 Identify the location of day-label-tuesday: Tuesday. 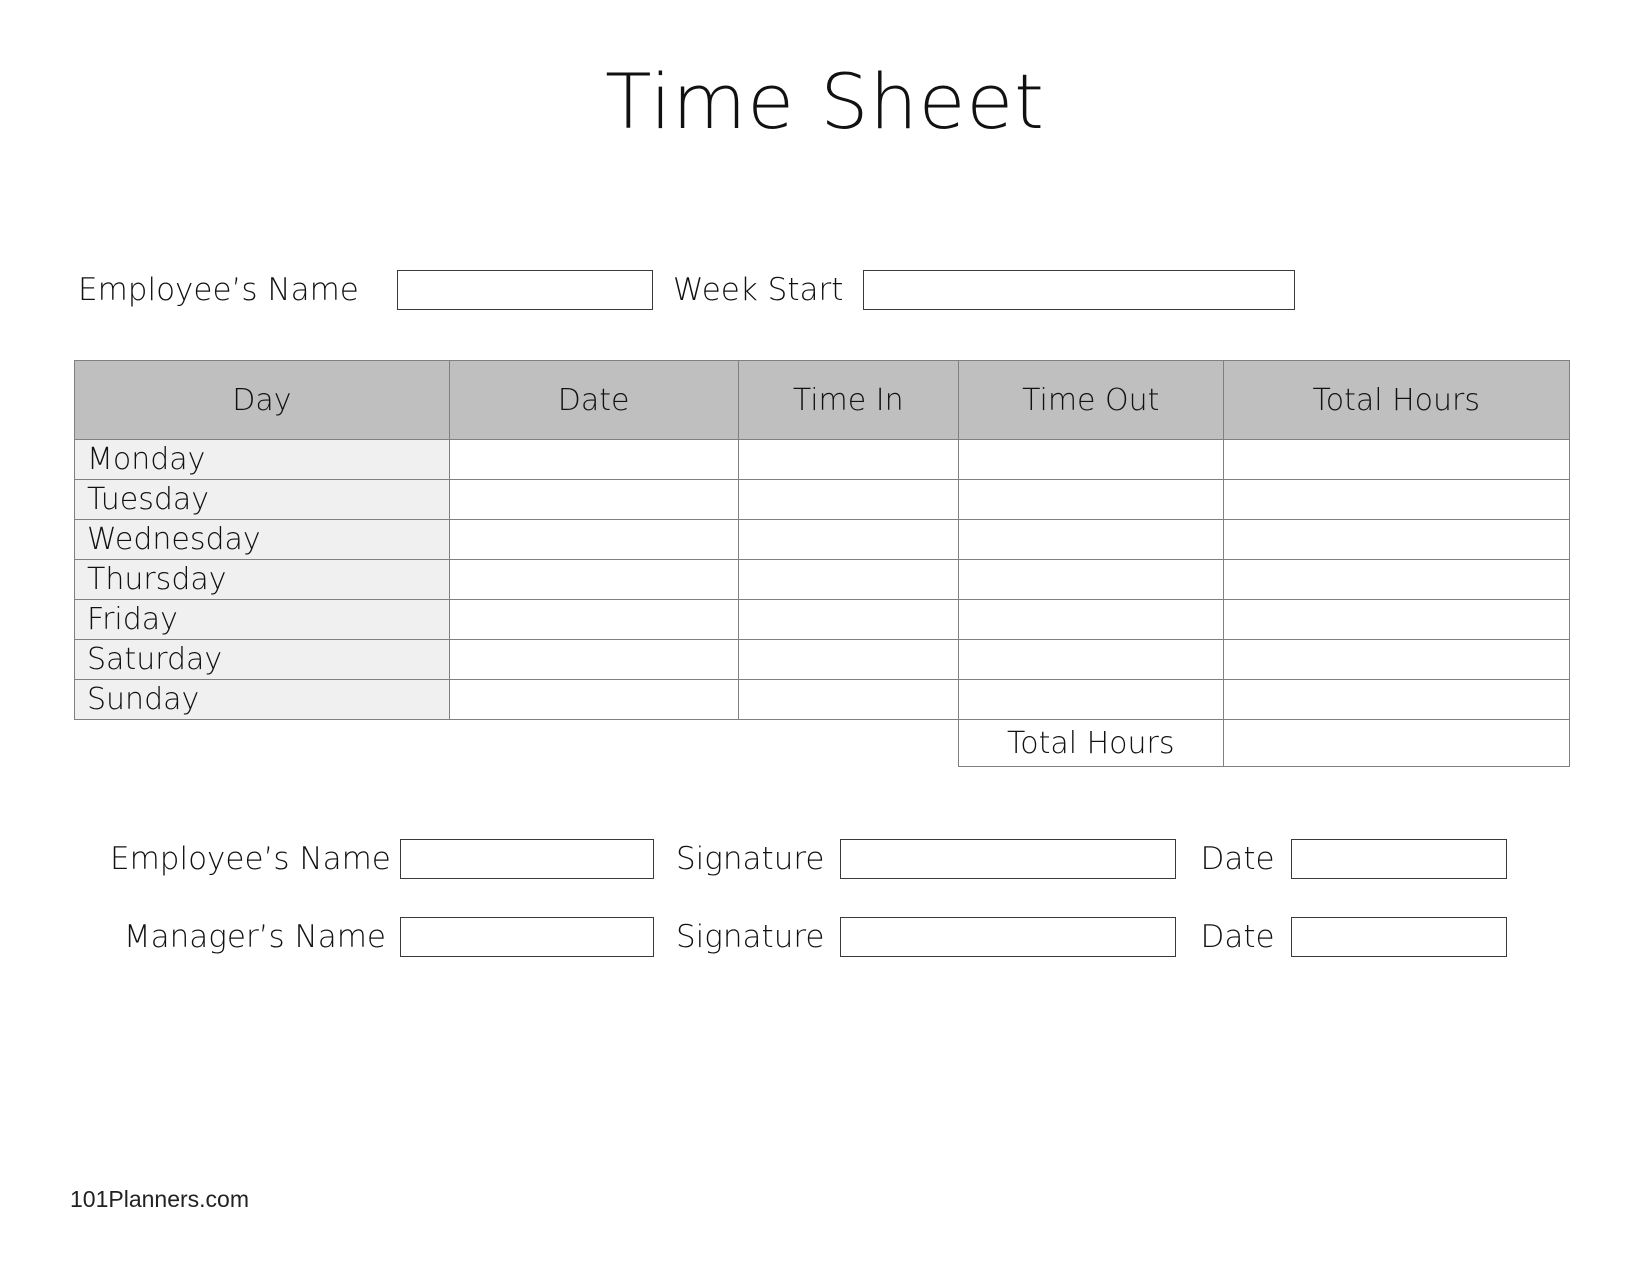
(262, 499).